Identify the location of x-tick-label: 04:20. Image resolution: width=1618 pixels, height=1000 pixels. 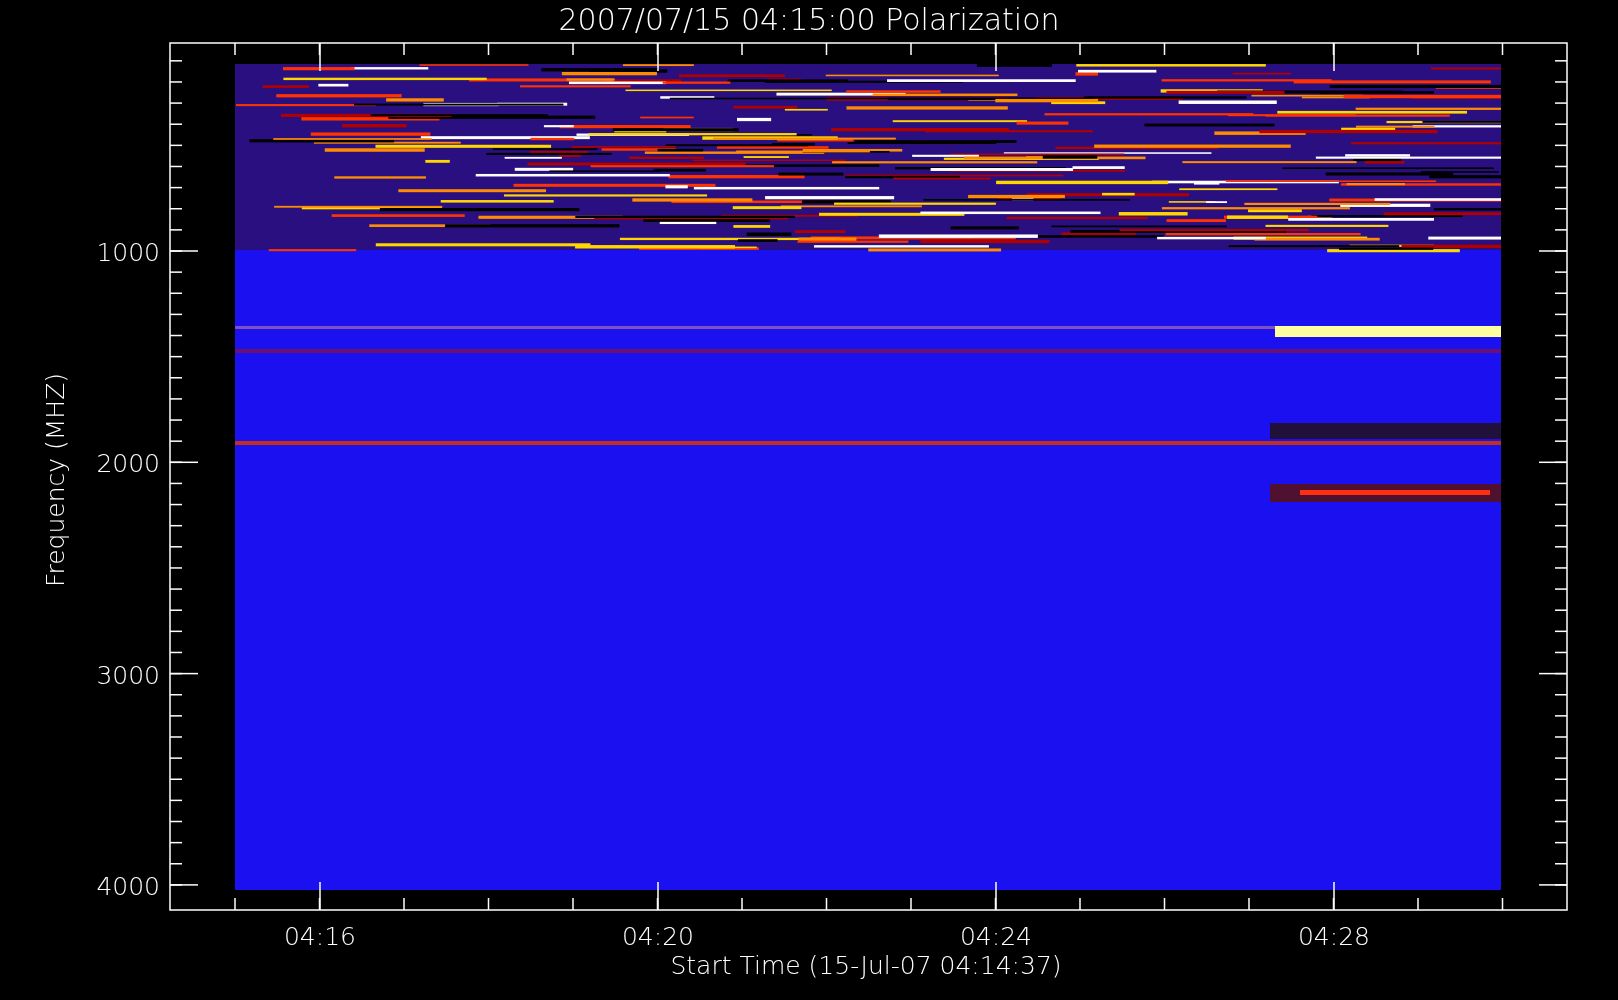
(658, 936).